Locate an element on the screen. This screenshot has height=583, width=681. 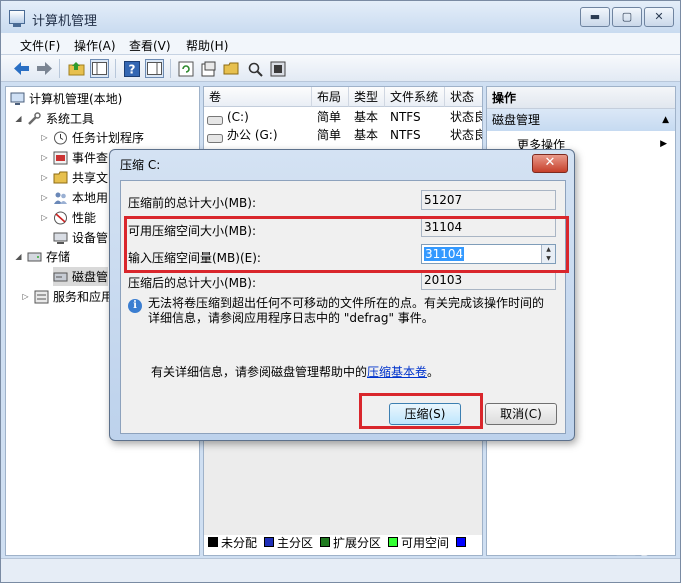
help-text-suffix: 。 is located at coordinates (433, 372).